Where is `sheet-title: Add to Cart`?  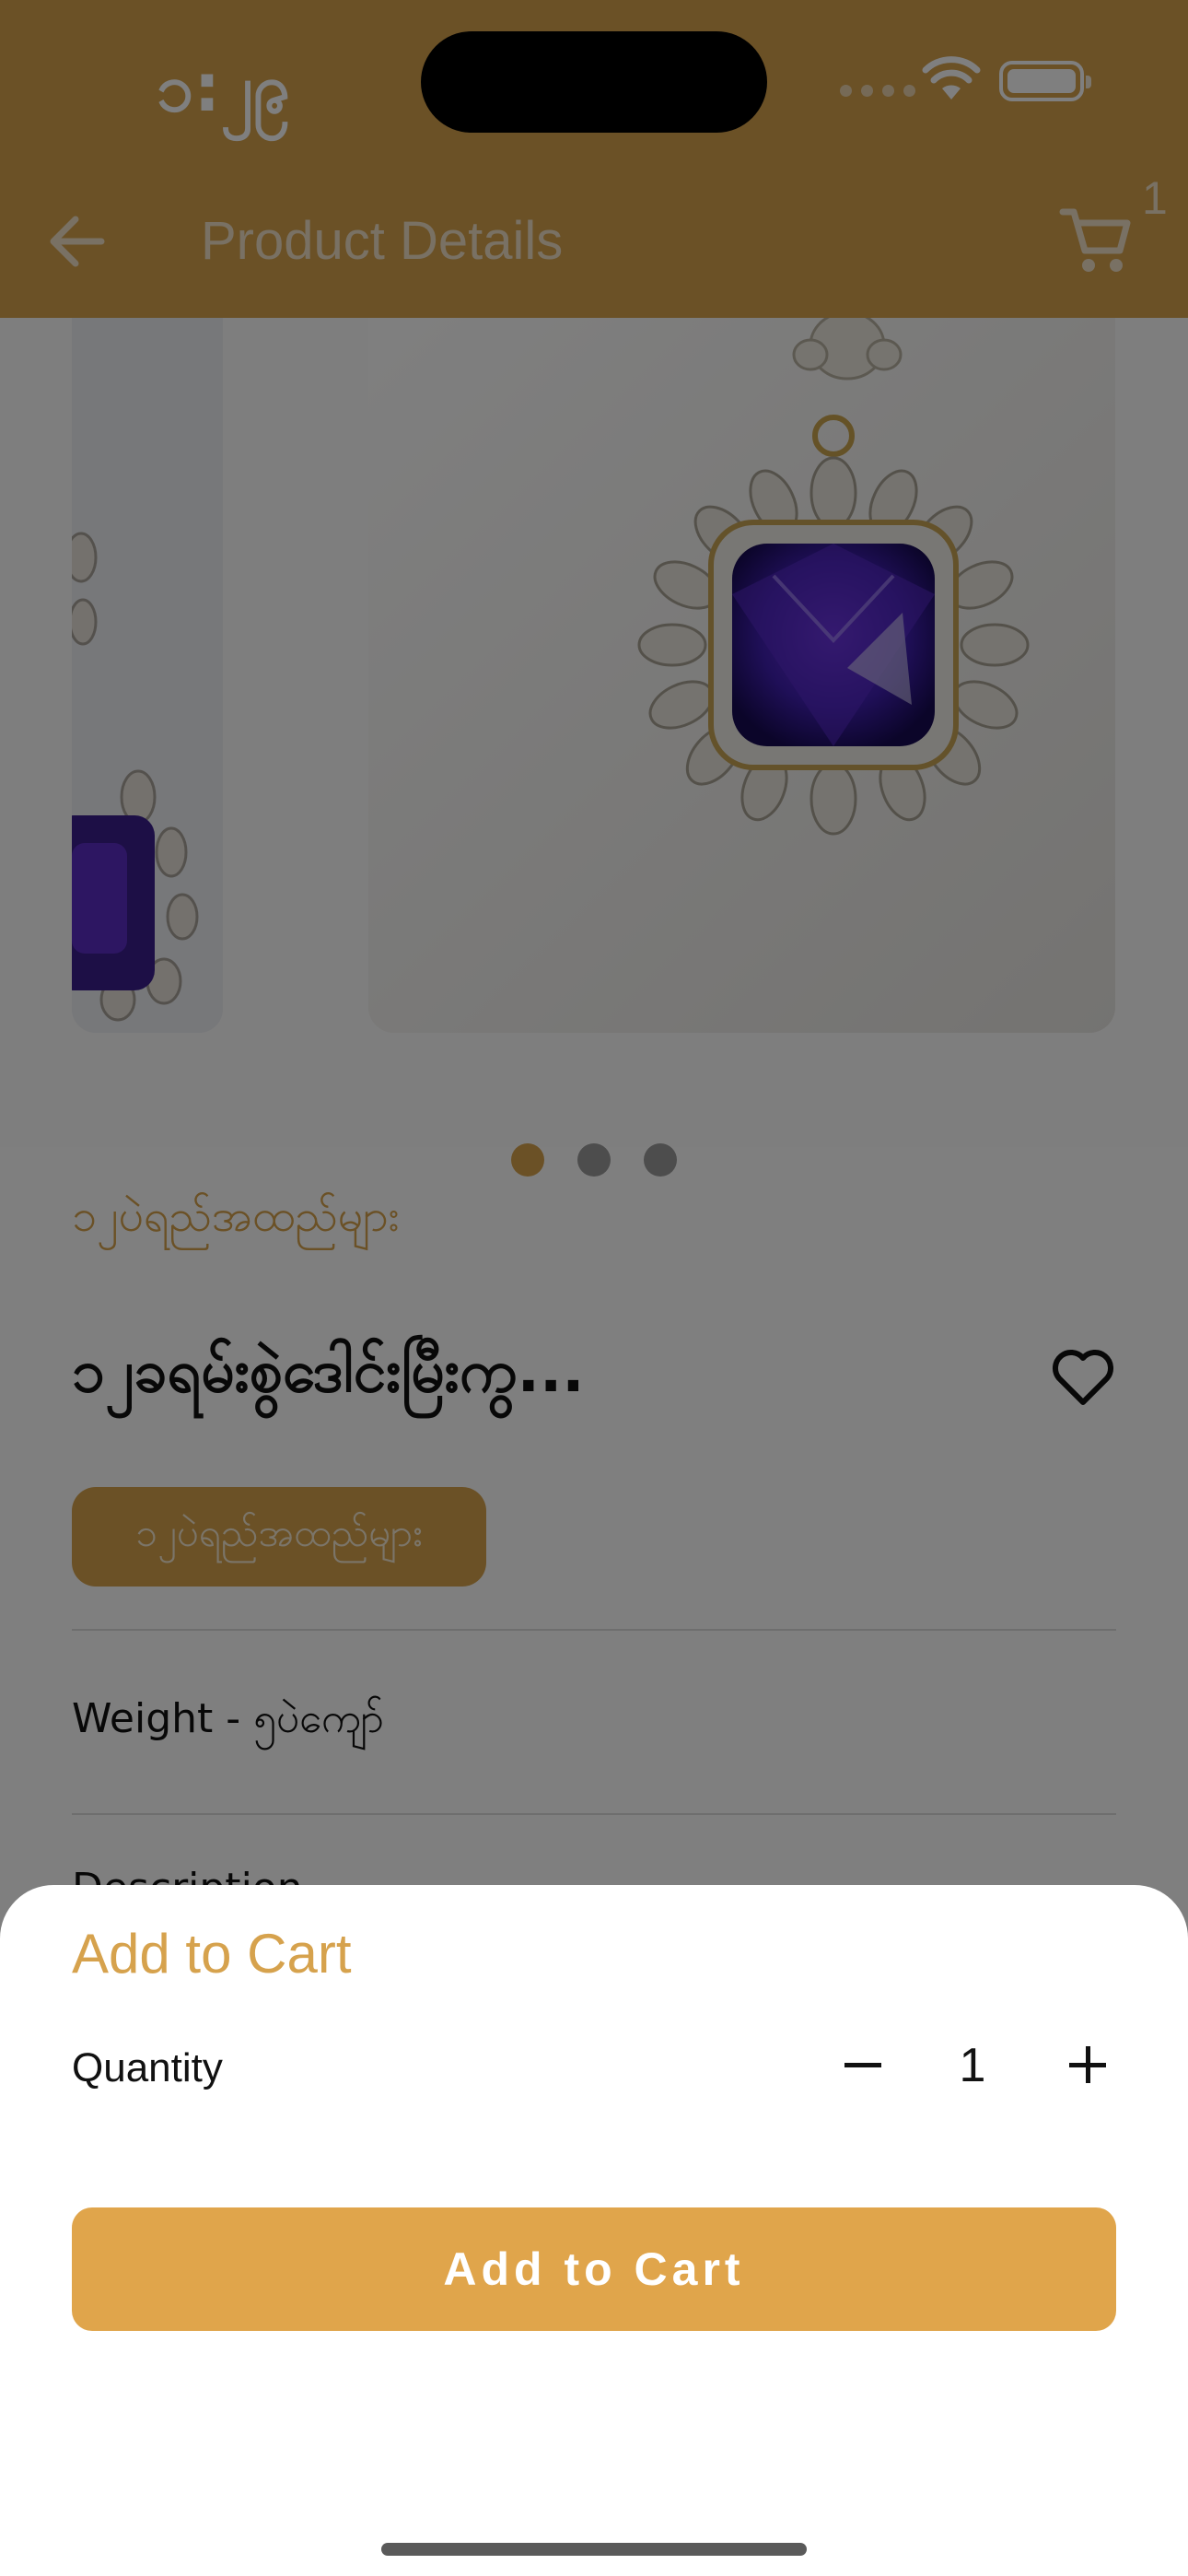 sheet-title: Add to Cart is located at coordinates (212, 1954).